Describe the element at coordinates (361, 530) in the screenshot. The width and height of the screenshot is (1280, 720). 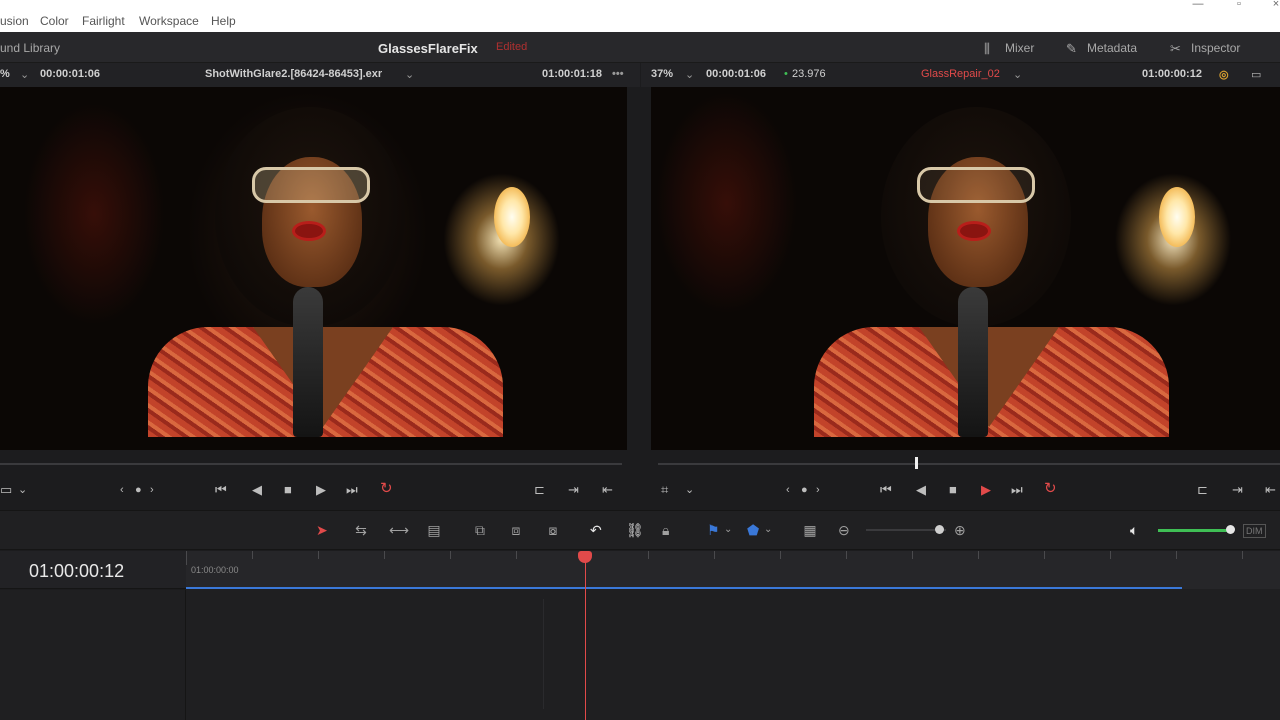
I see `trim-tool-icon: ⇆` at that location.